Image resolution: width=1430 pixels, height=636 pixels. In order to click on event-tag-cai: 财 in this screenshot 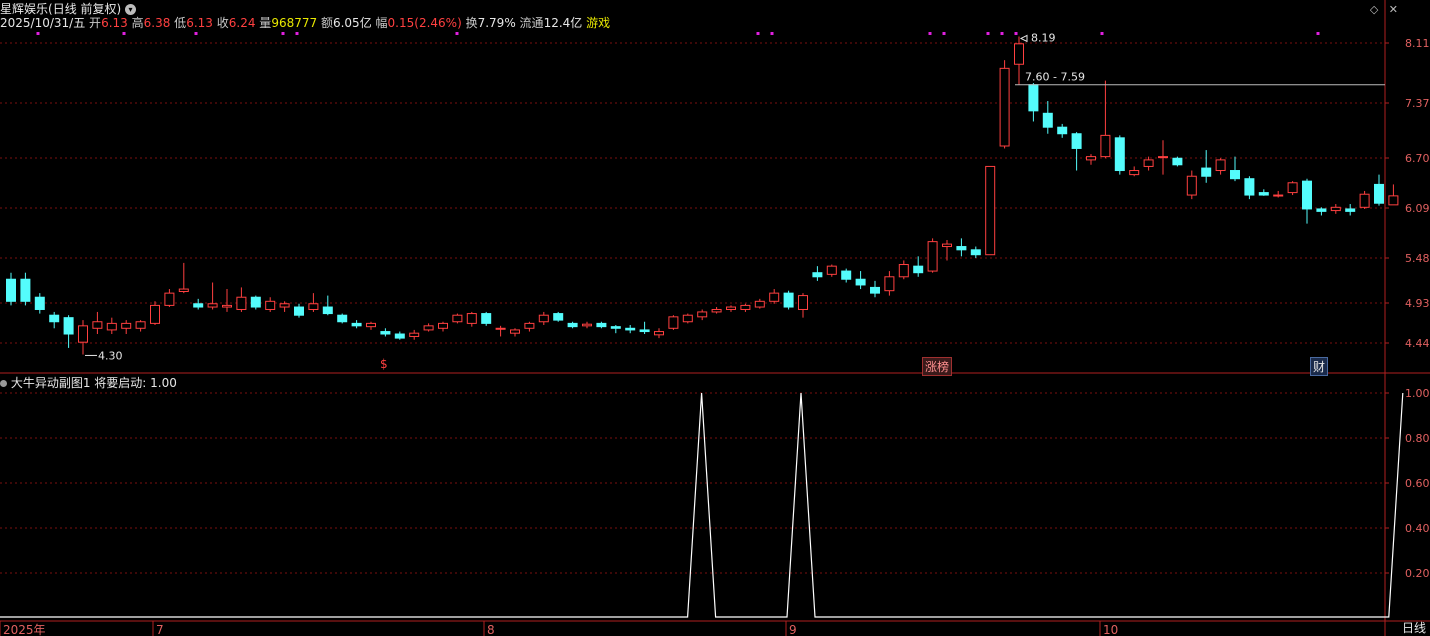, I will do `click(1319, 366)`.